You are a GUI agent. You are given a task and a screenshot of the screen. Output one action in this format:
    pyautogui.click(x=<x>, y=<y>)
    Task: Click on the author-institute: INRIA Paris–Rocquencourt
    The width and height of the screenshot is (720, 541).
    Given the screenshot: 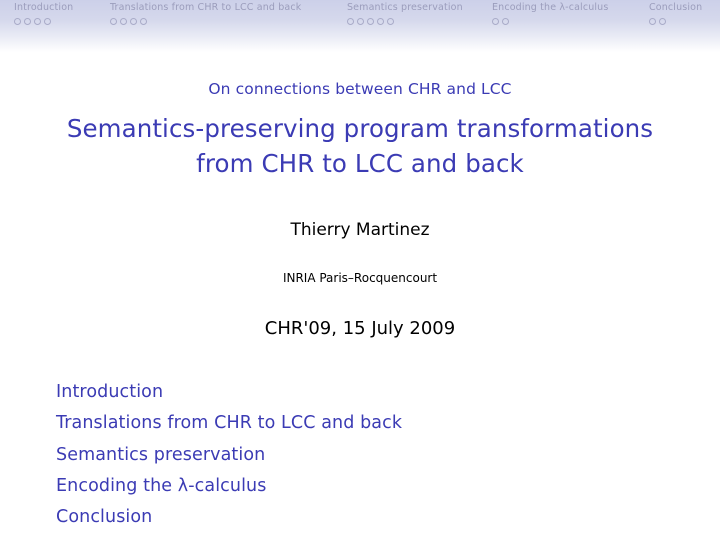 What is the action you would take?
    pyautogui.click(x=360, y=278)
    